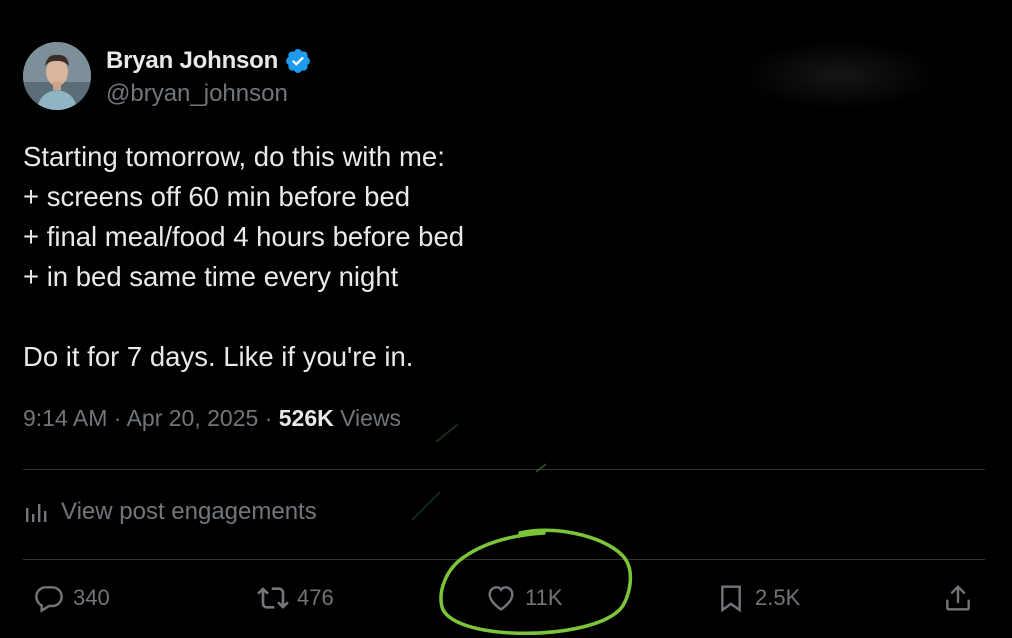  Describe the element at coordinates (189, 511) in the screenshot. I see `view-engagements-label: View post engagements` at that location.